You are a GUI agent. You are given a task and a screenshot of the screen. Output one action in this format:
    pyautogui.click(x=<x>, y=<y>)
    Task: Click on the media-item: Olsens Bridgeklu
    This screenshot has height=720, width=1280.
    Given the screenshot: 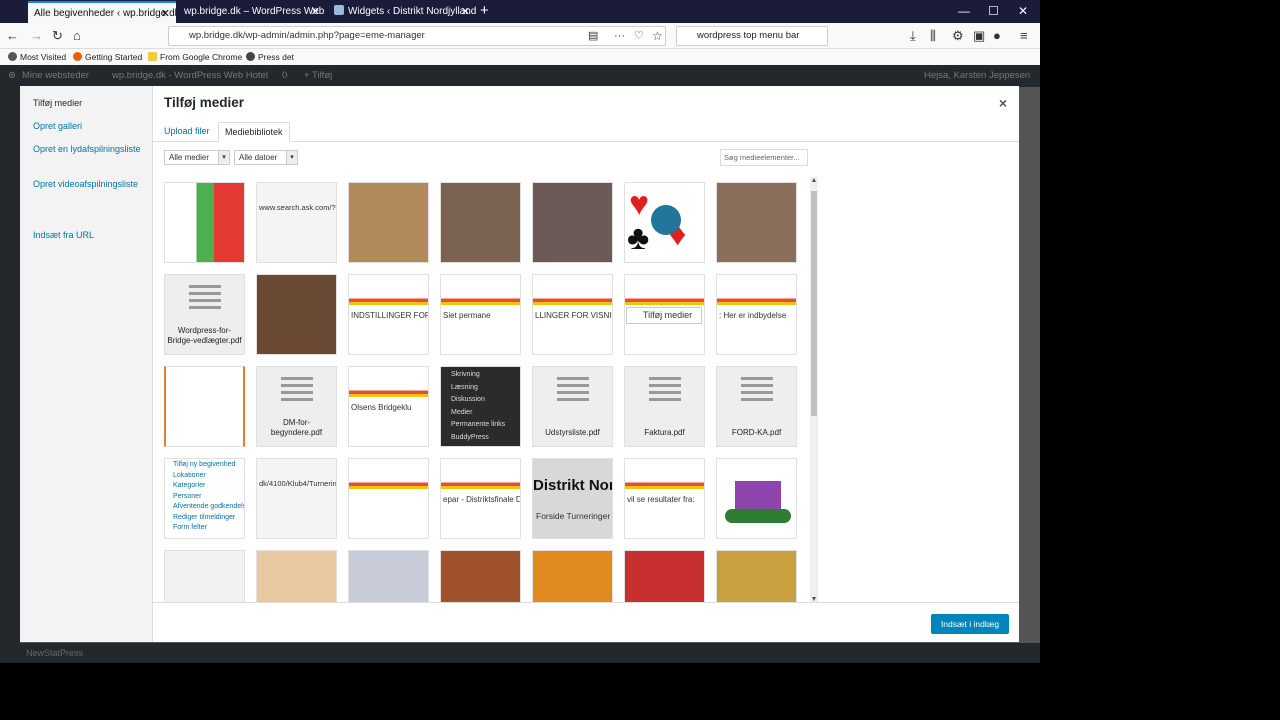 What is the action you would take?
    pyautogui.click(x=388, y=406)
    